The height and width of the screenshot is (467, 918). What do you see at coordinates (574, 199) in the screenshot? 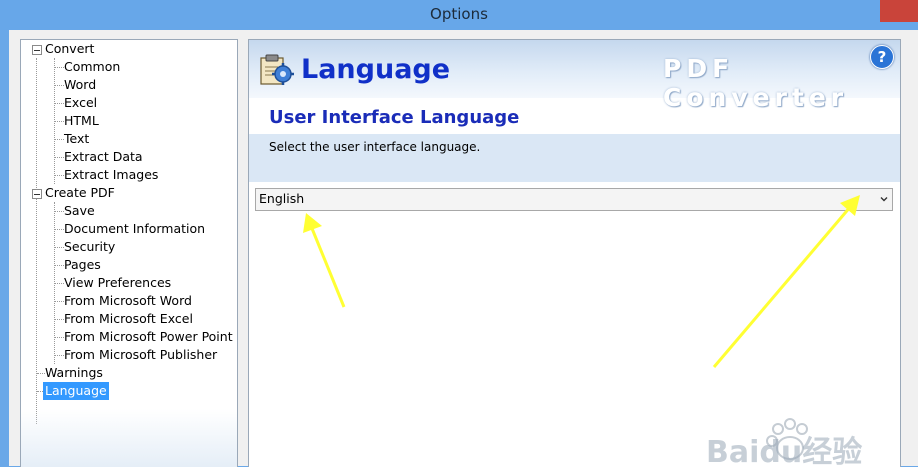
I see `language-select: English` at bounding box center [574, 199].